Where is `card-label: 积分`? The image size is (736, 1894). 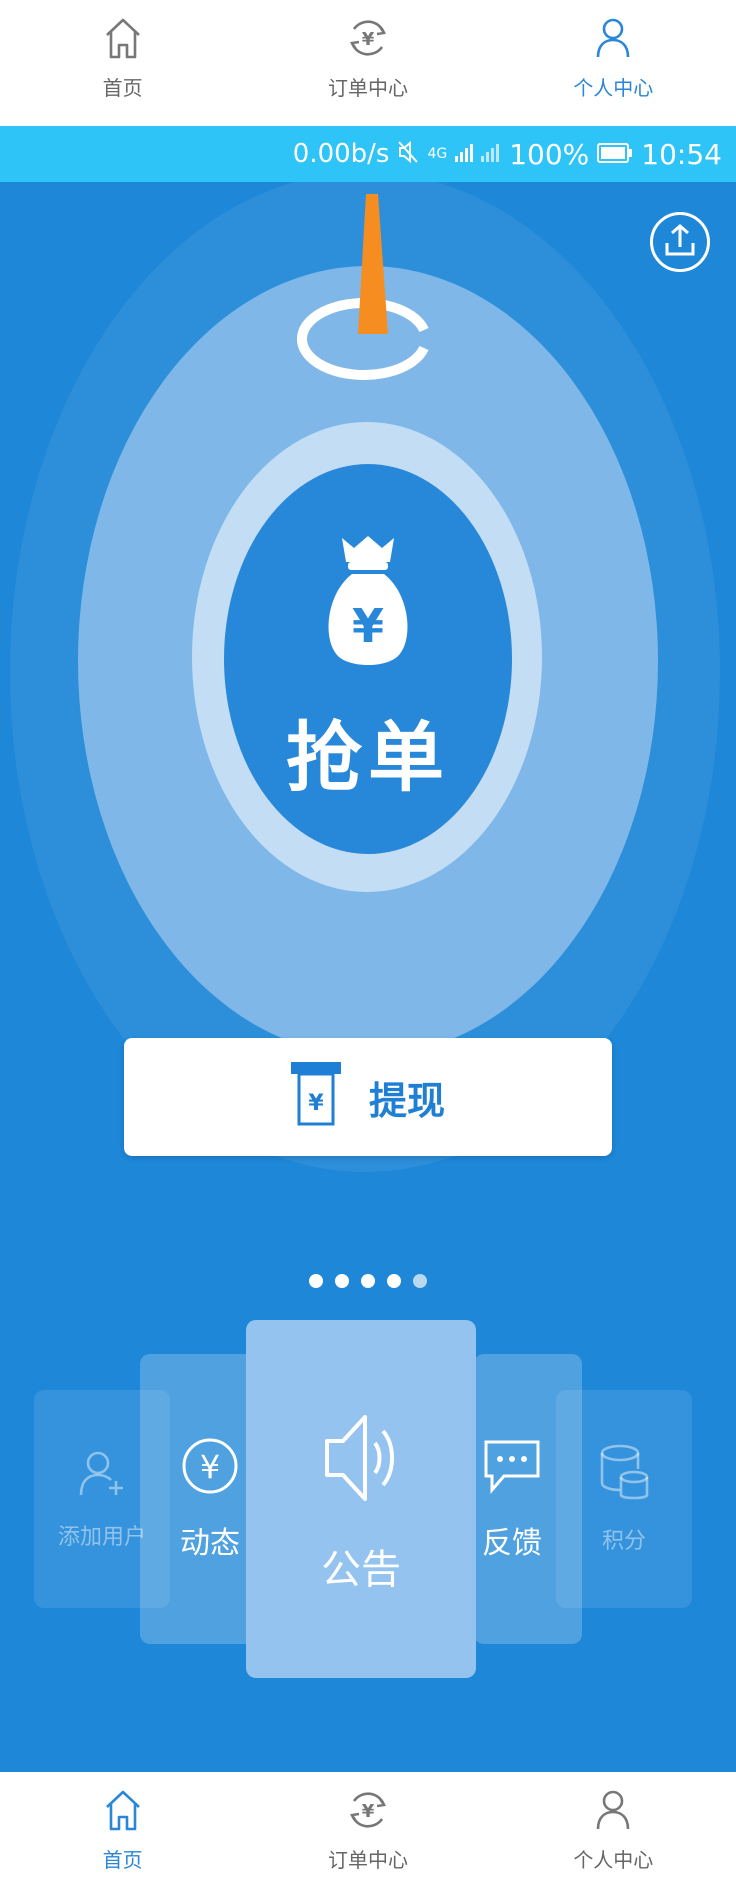 card-label: 积分 is located at coordinates (623, 1541).